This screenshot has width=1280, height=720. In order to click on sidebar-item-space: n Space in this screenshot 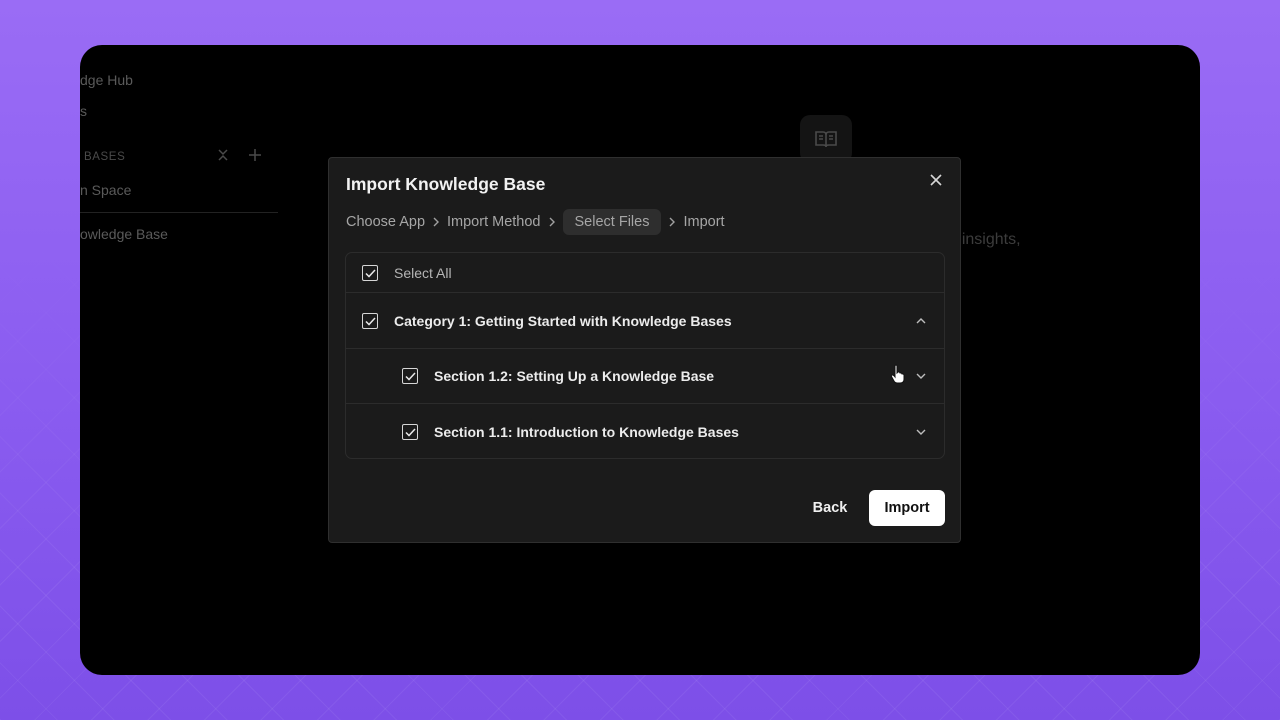, I will do `click(105, 190)`.